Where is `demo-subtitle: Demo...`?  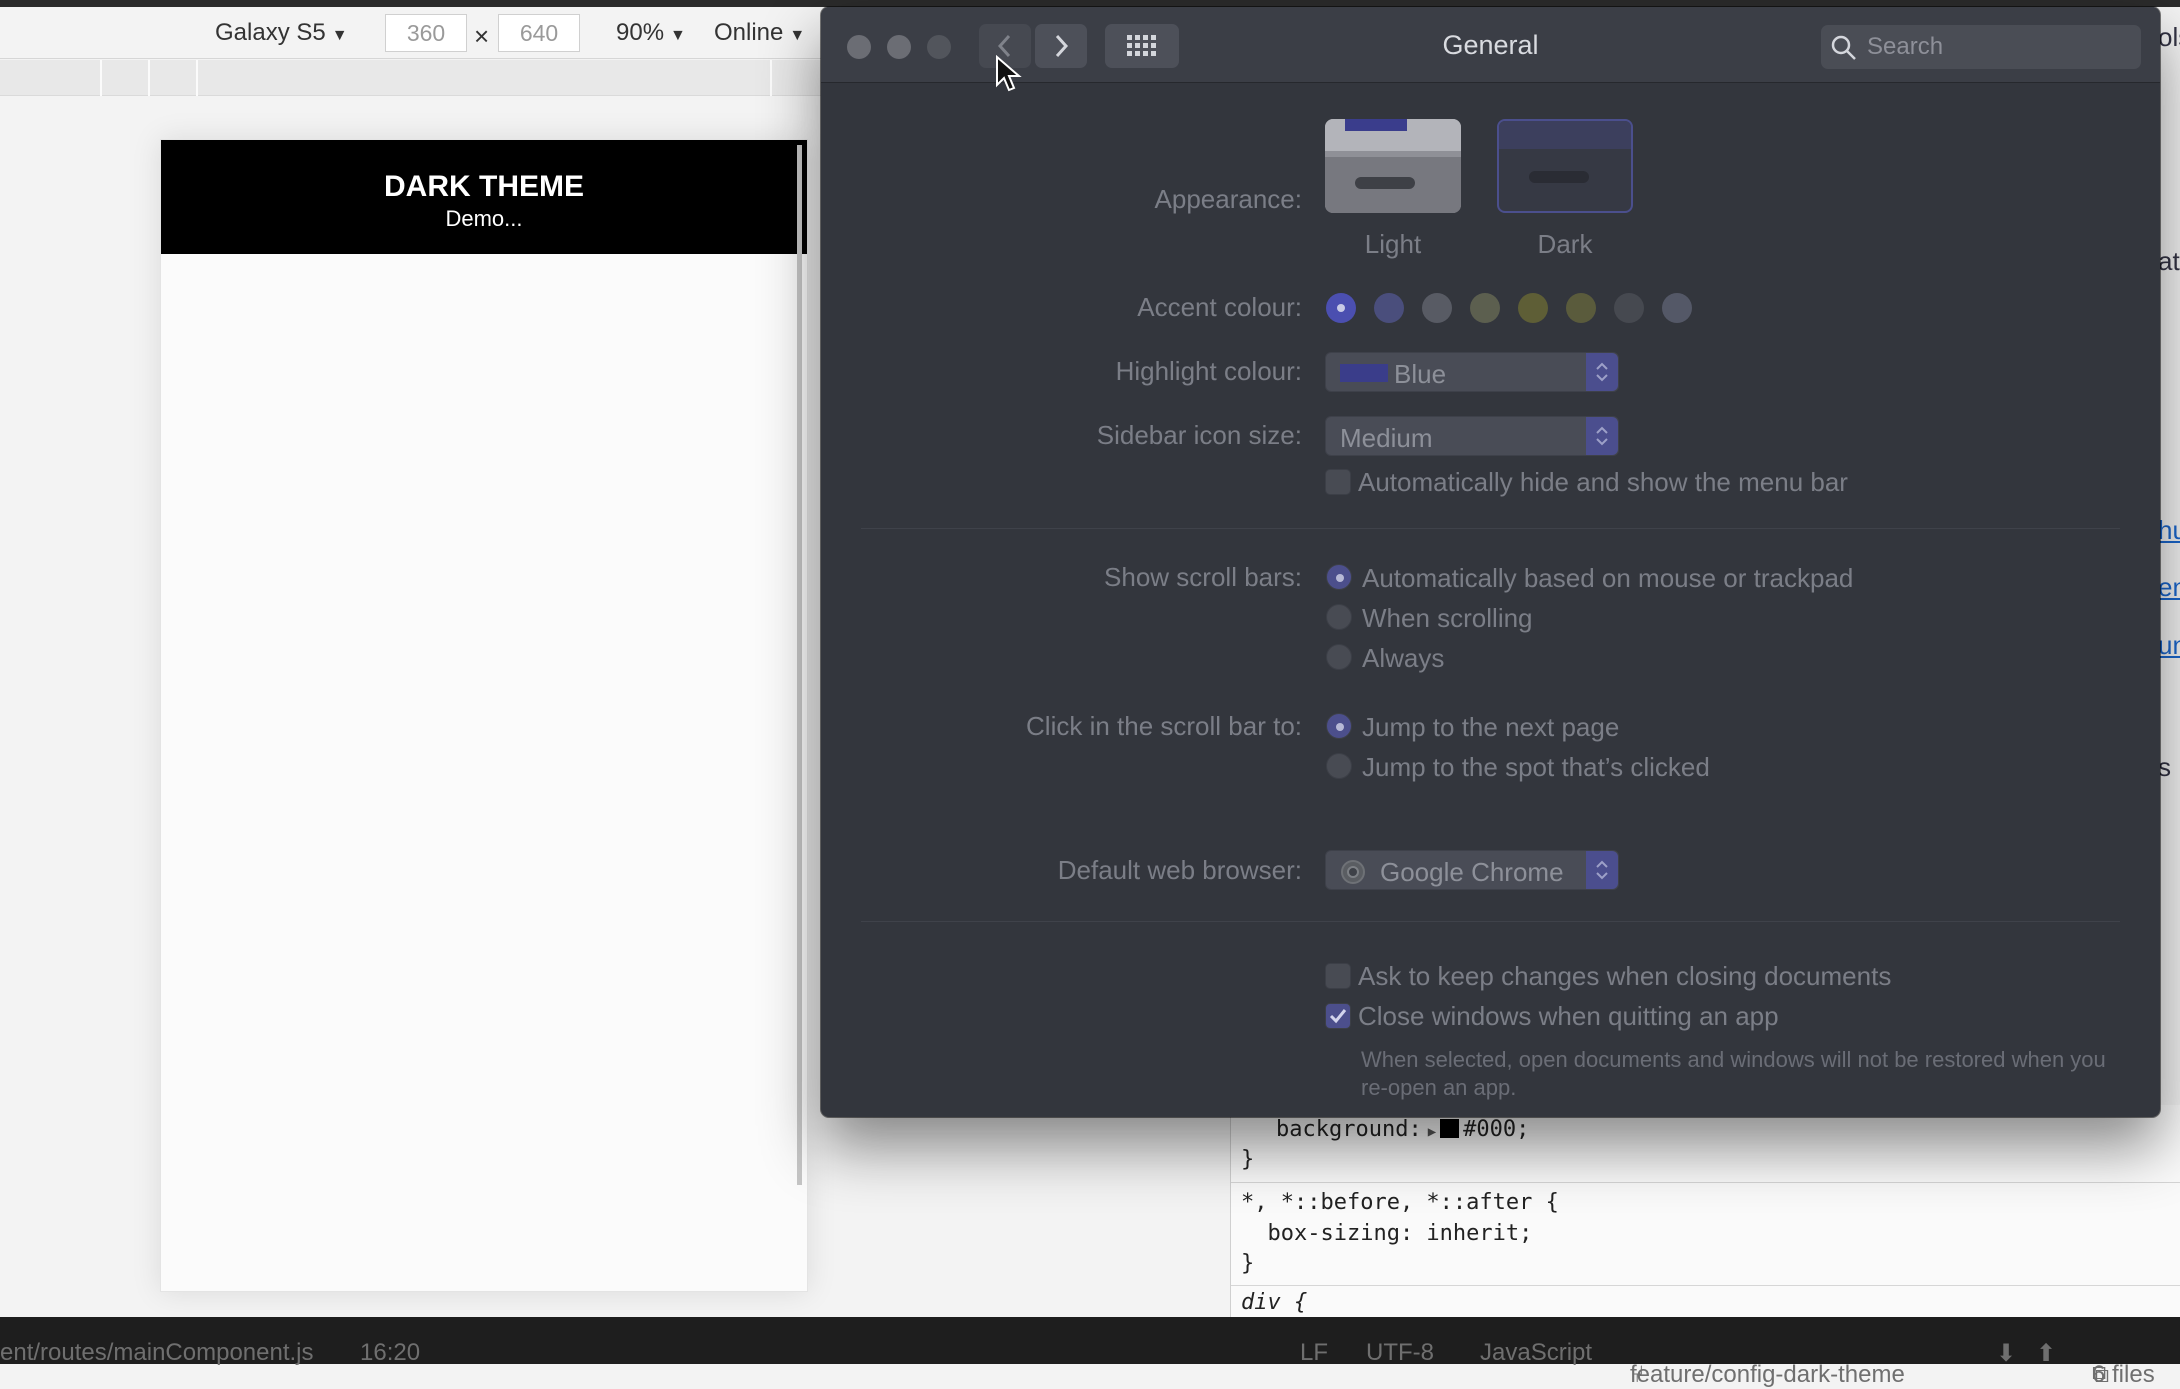
demo-subtitle: Demo... is located at coordinates (484, 218).